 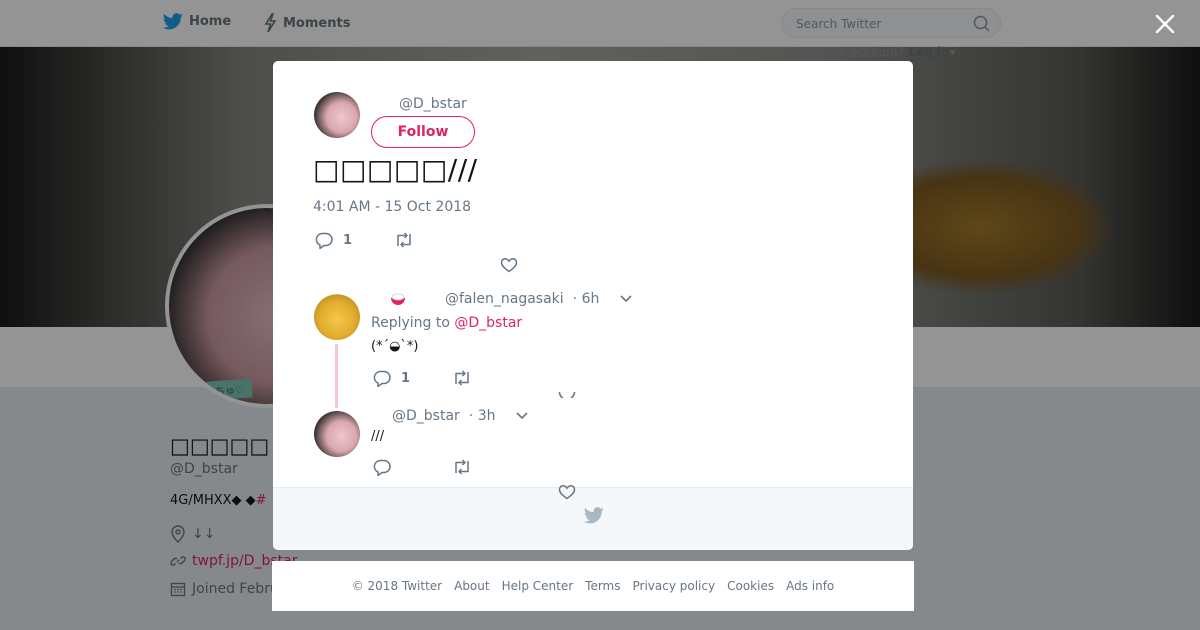 I want to click on author-handle: @D_bstar, so click(x=433, y=104).